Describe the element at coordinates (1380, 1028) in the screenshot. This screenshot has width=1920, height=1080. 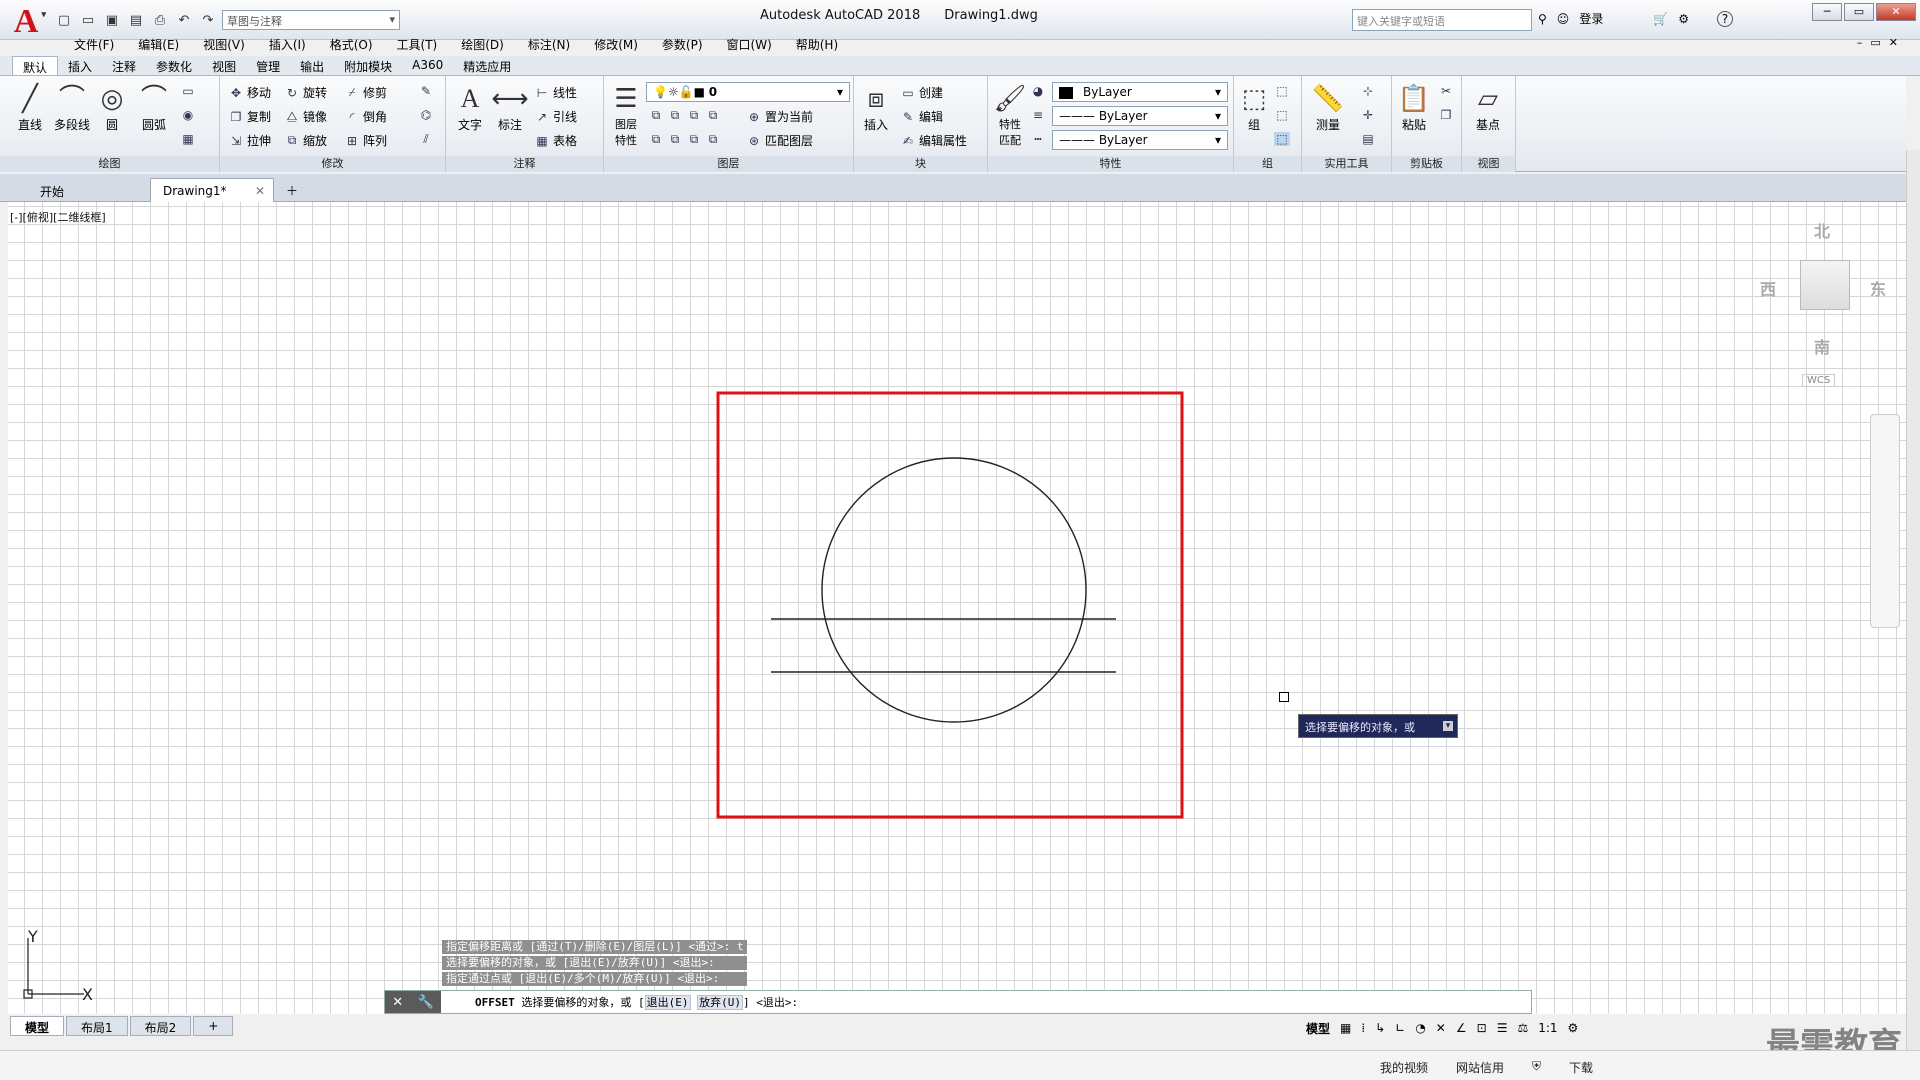
I see `infer-icon: ↳` at that location.